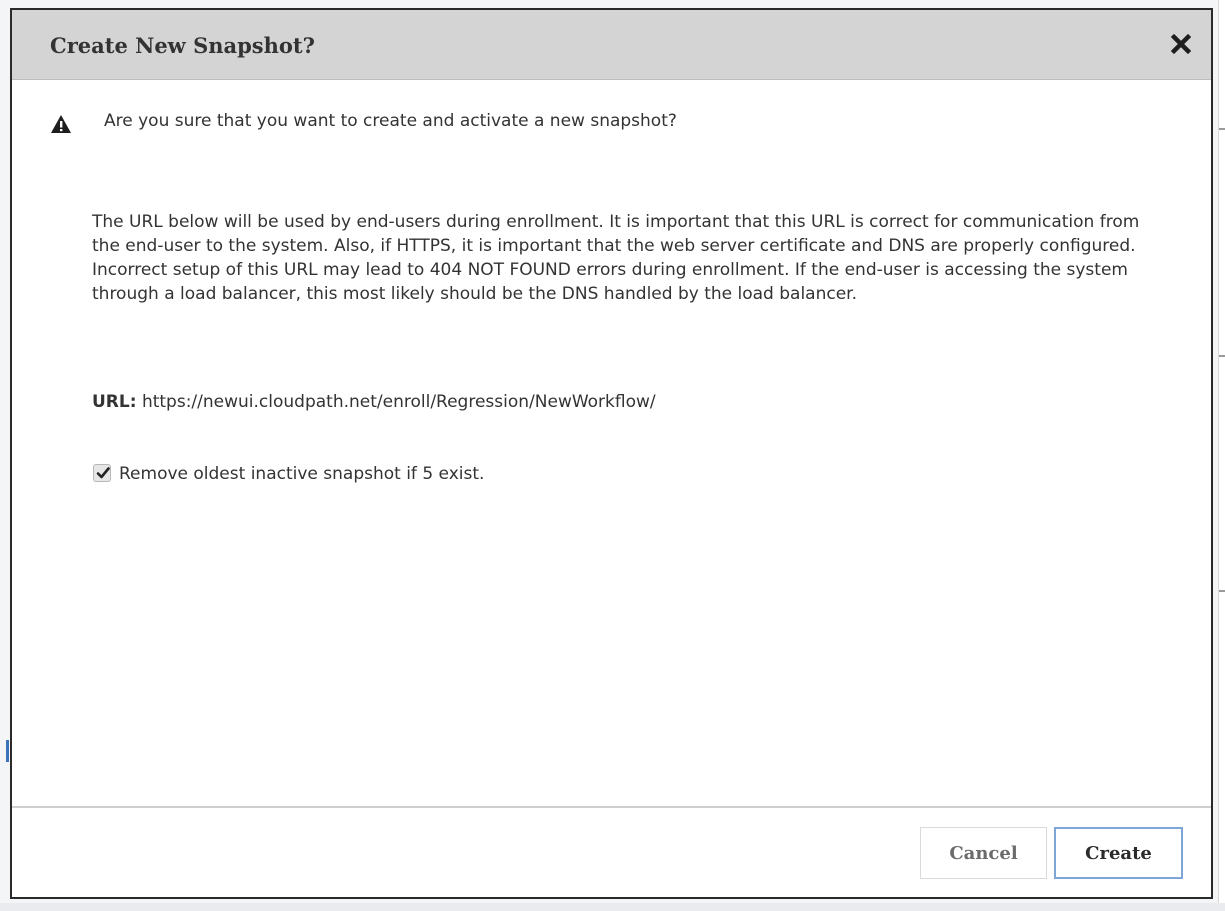  What do you see at coordinates (611, 45) in the screenshot?
I see `dialog-title-bar: Create New Snapshot?` at bounding box center [611, 45].